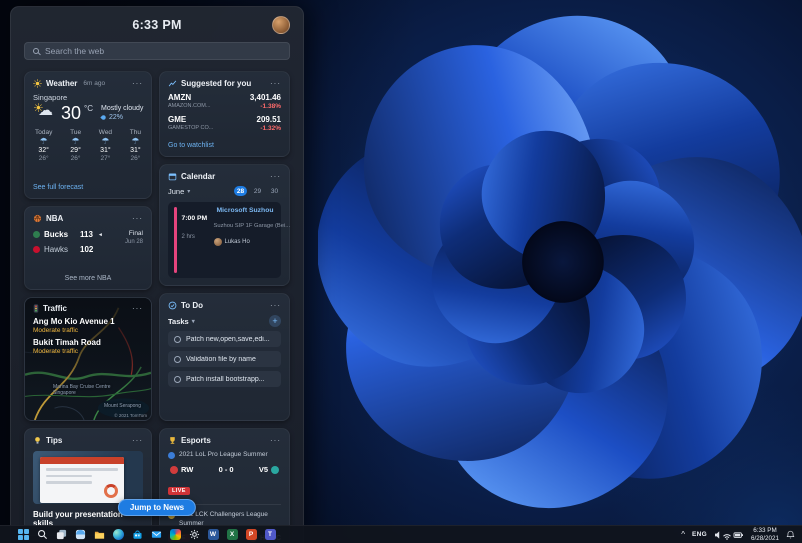 The width and height of the screenshot is (802, 543). What do you see at coordinates (699, 534) in the screenshot?
I see `language-indicator: ENG` at bounding box center [699, 534].